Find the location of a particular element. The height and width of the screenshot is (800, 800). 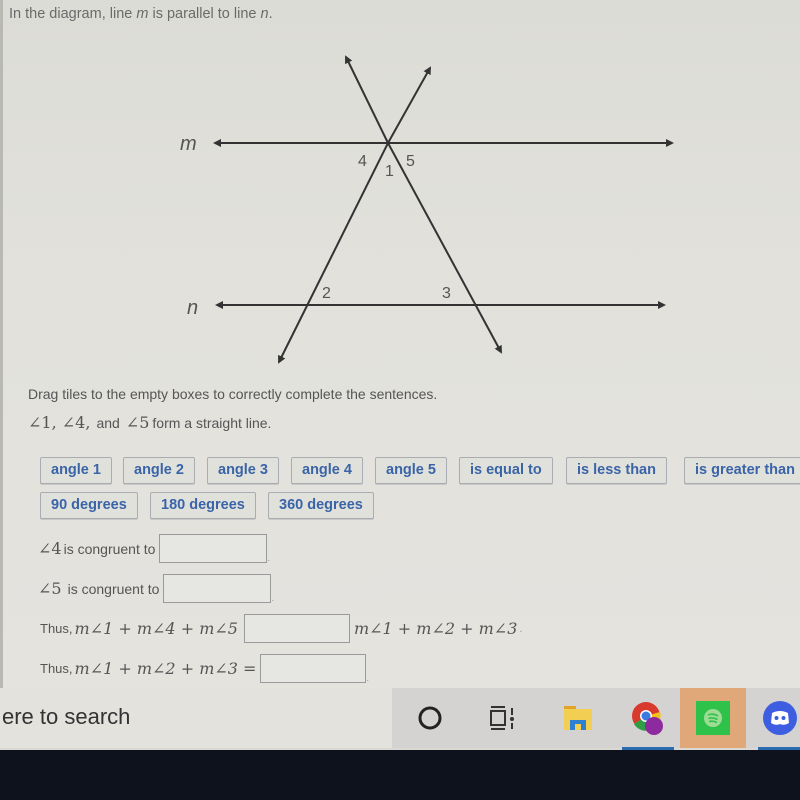

angle-1-label: 1 is located at coordinates (389, 171).